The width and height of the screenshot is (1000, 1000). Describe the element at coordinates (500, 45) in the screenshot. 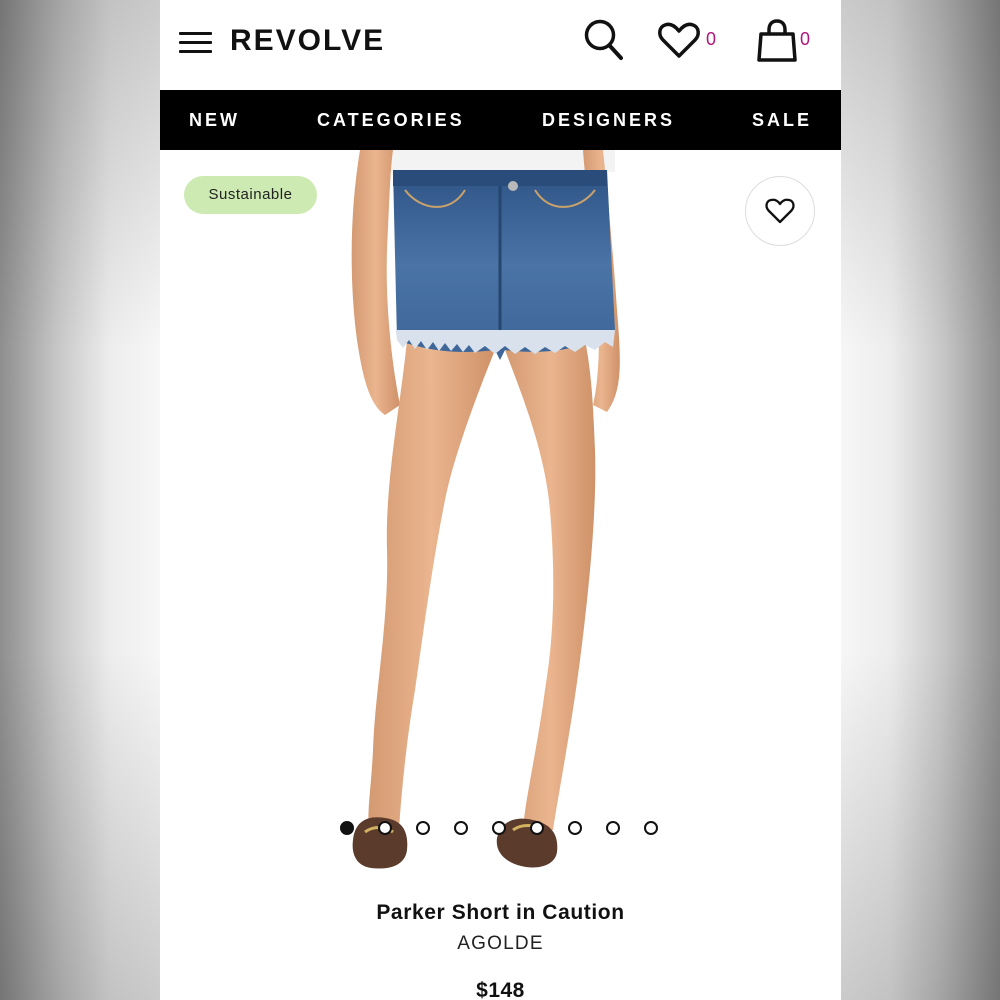

I see `top-header: REVOLVE 0 0` at that location.